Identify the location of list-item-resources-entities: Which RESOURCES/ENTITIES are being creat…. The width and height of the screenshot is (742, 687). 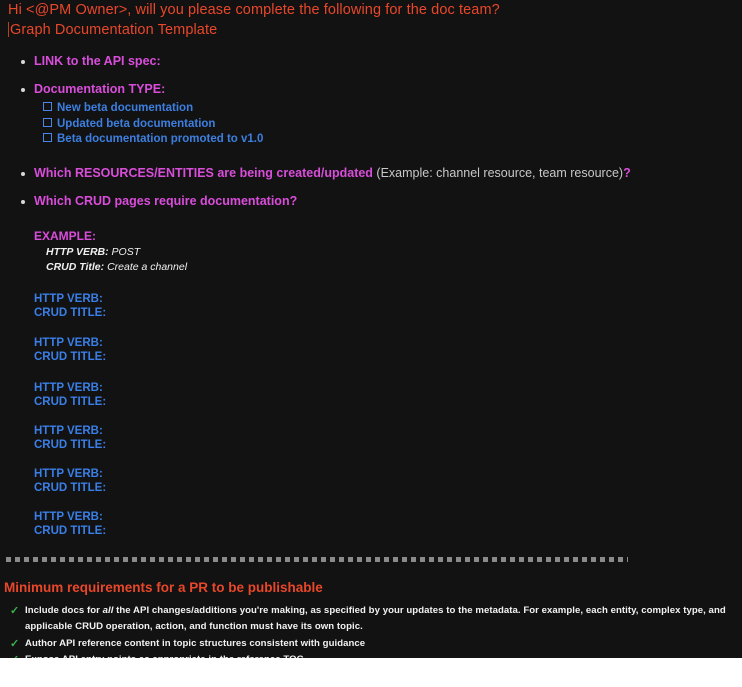
(371, 173).